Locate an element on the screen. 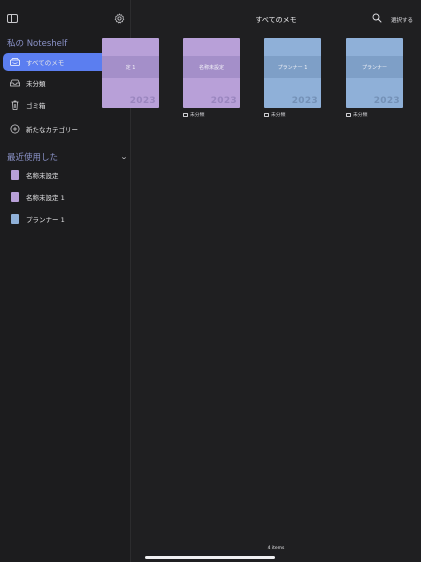  search-icon is located at coordinates (377, 18).